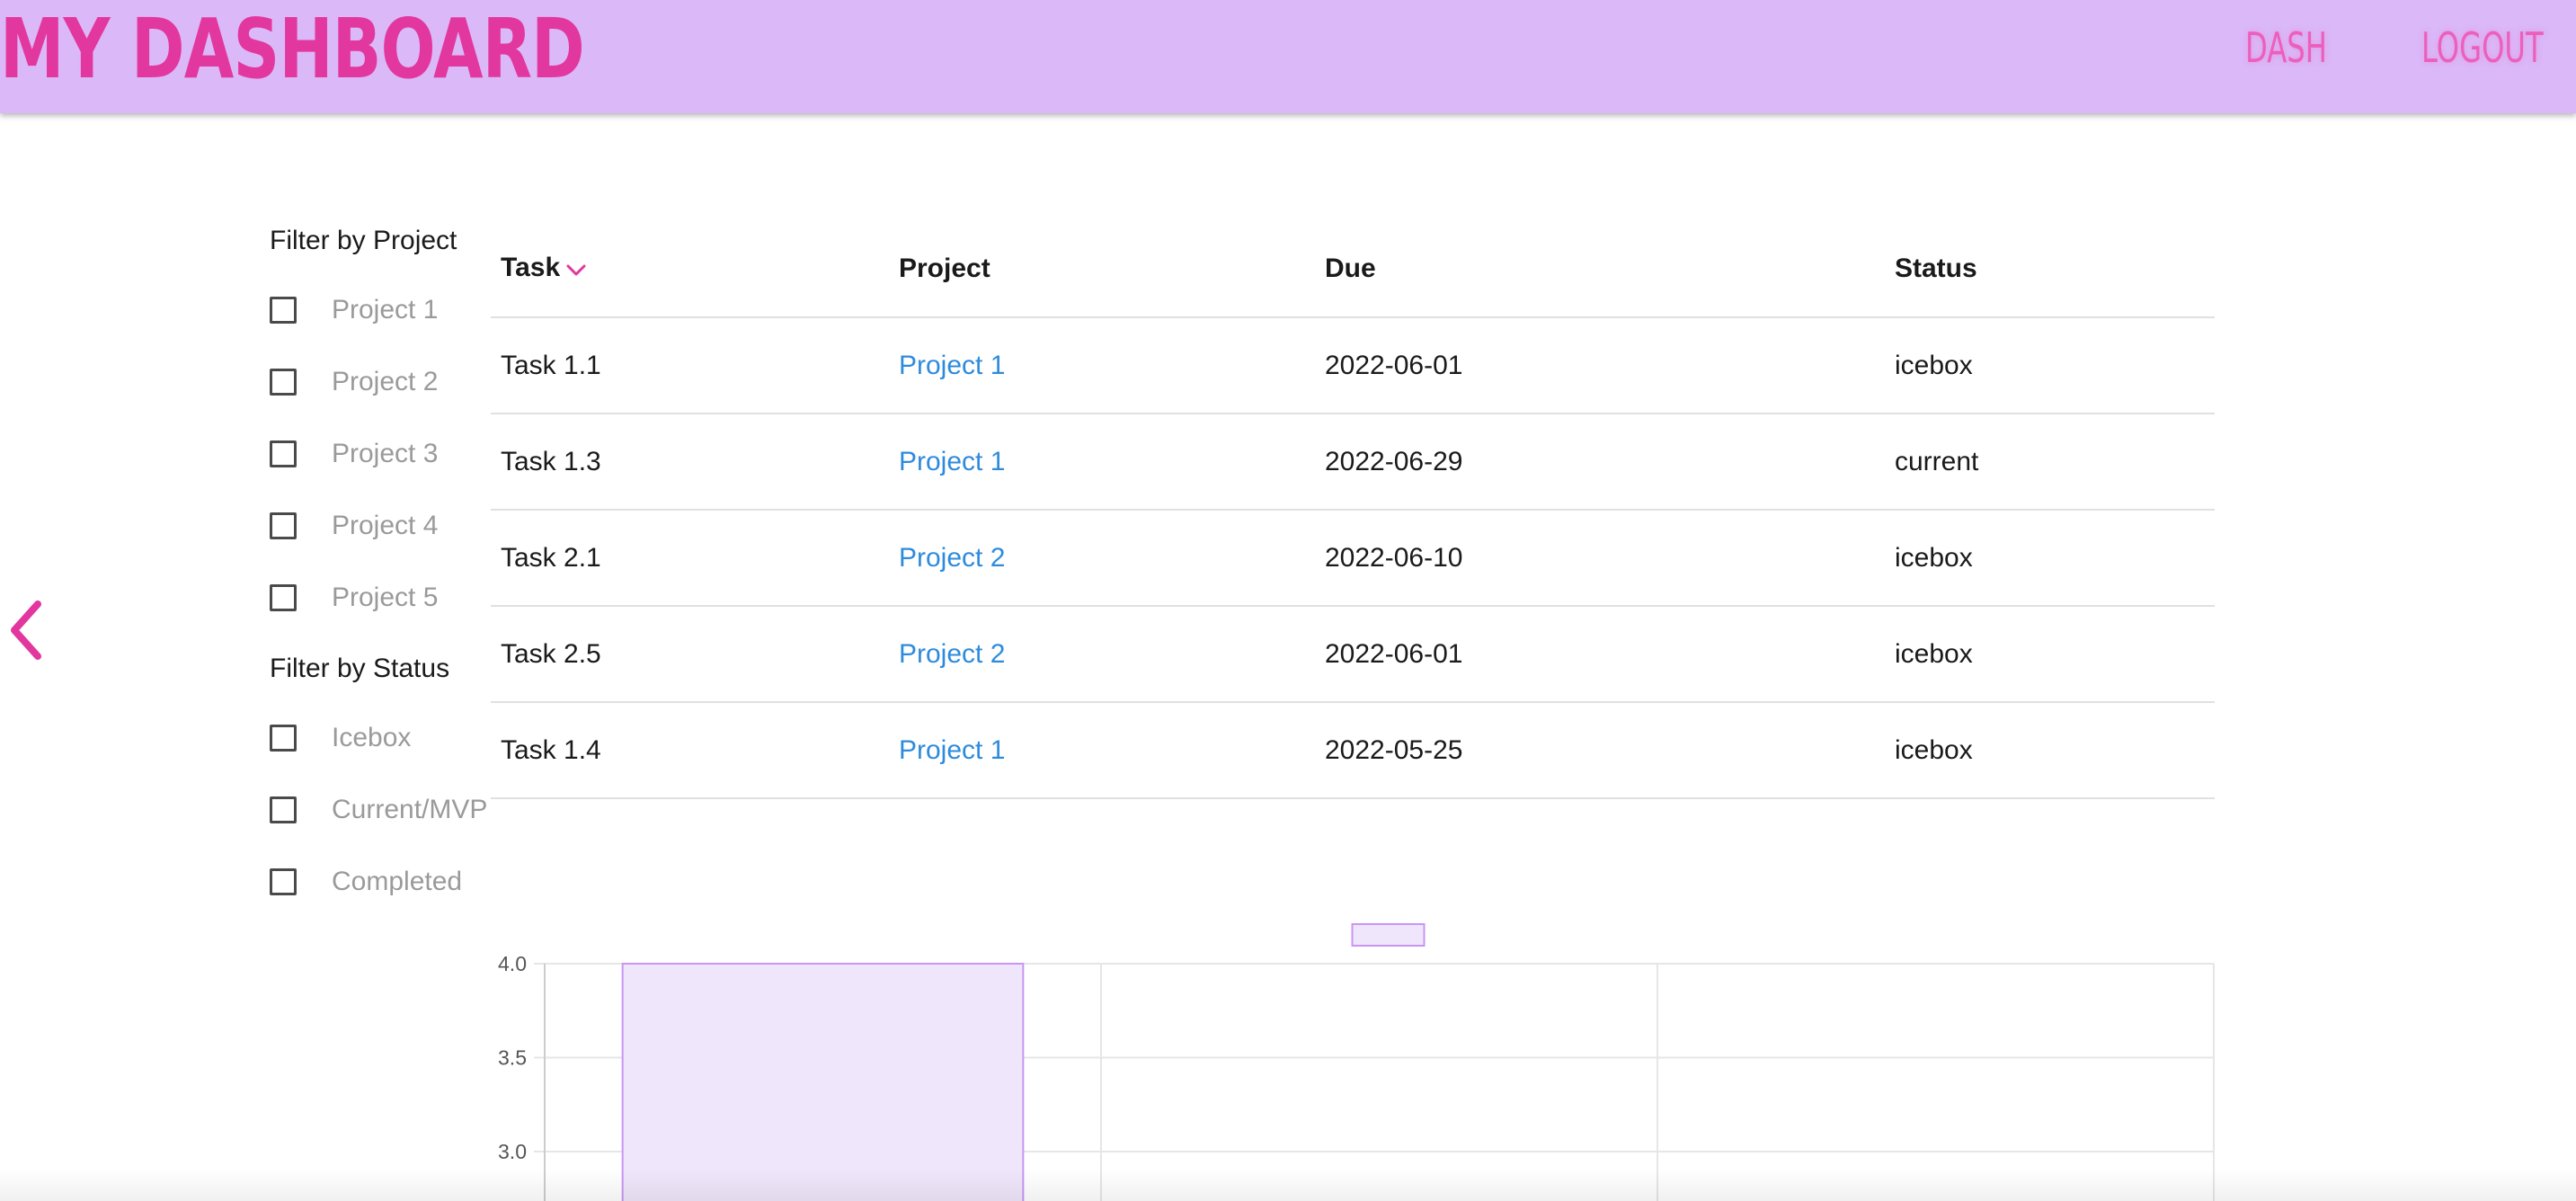 This screenshot has width=2576, height=1201. I want to click on filter-project-4: Project 4, so click(354, 526).